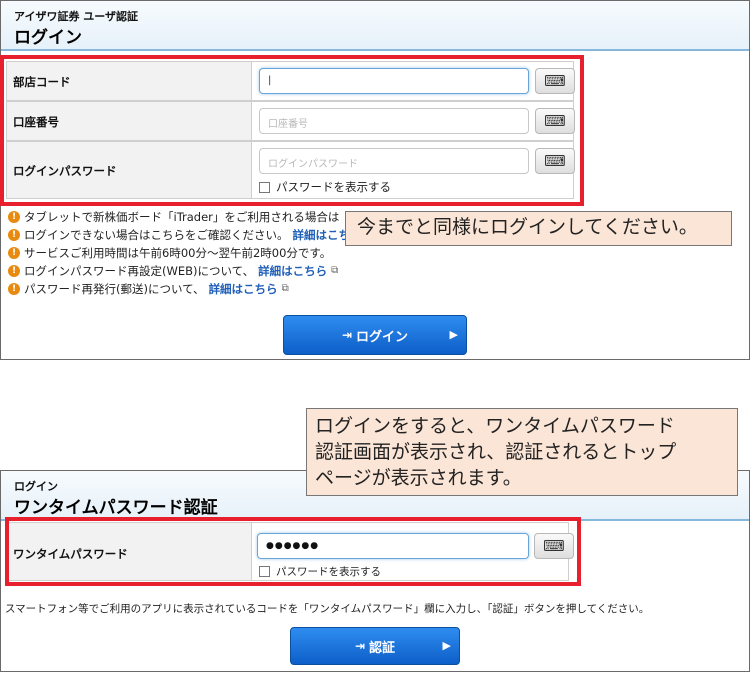 Image resolution: width=750 pixels, height=680 pixels. I want to click on notice-item: ! タブレットで新株価ボード「iTrader」をご利用される場合は, so click(179, 217).